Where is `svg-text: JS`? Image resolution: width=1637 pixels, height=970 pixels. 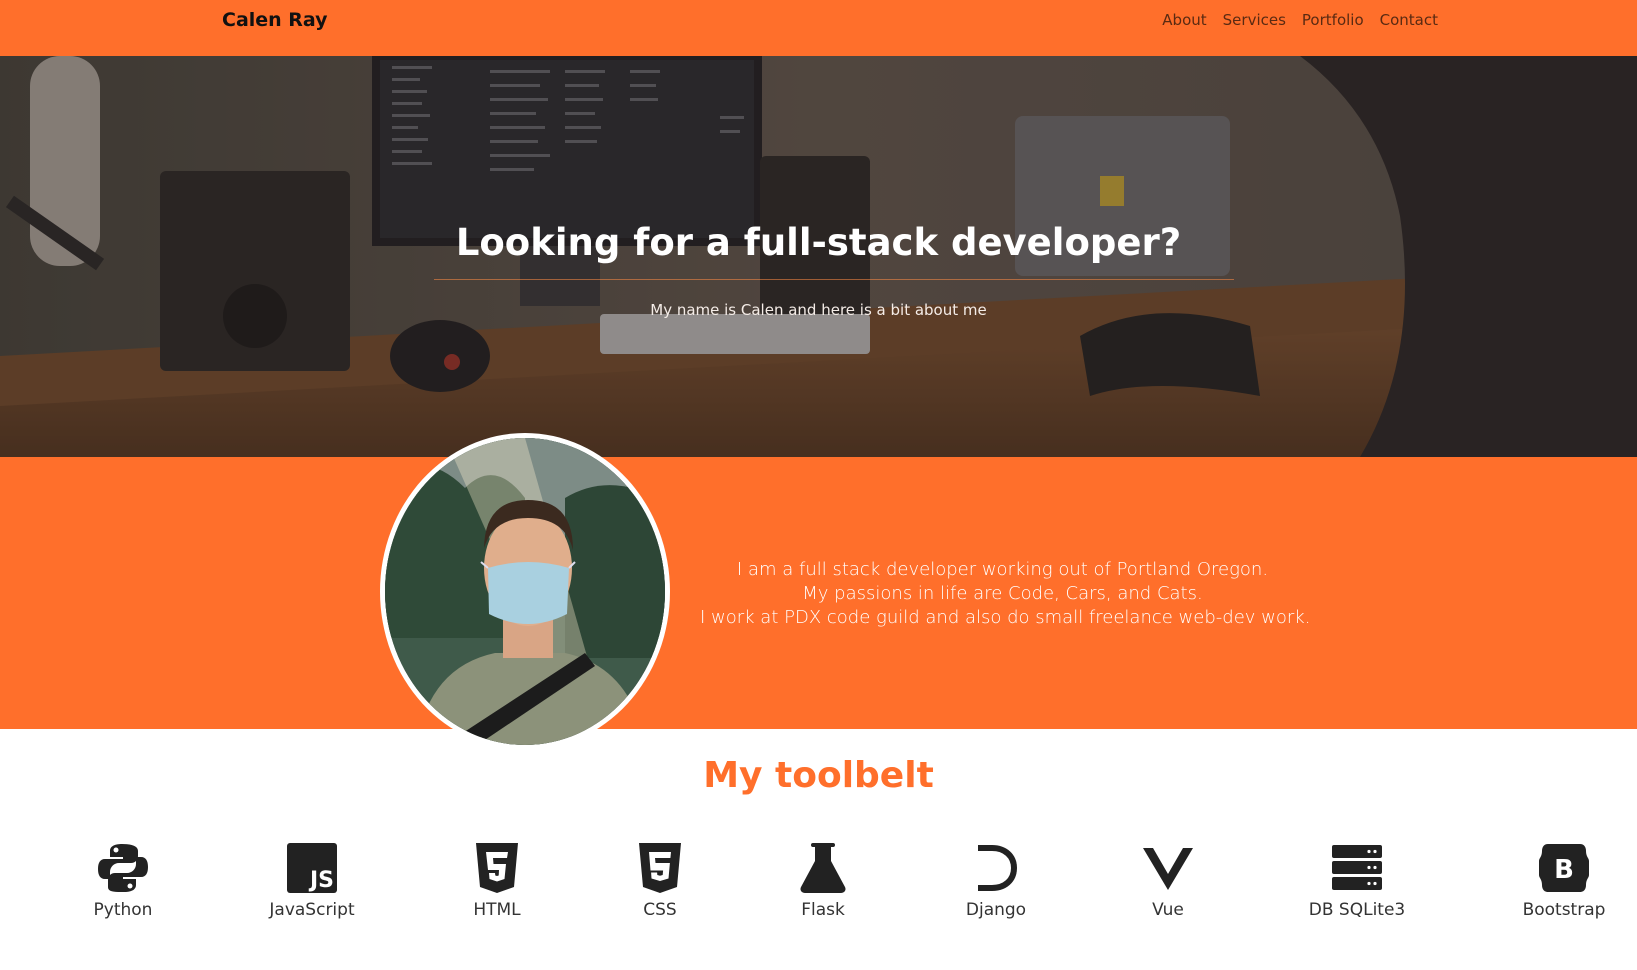 svg-text: JS is located at coordinates (321, 880).